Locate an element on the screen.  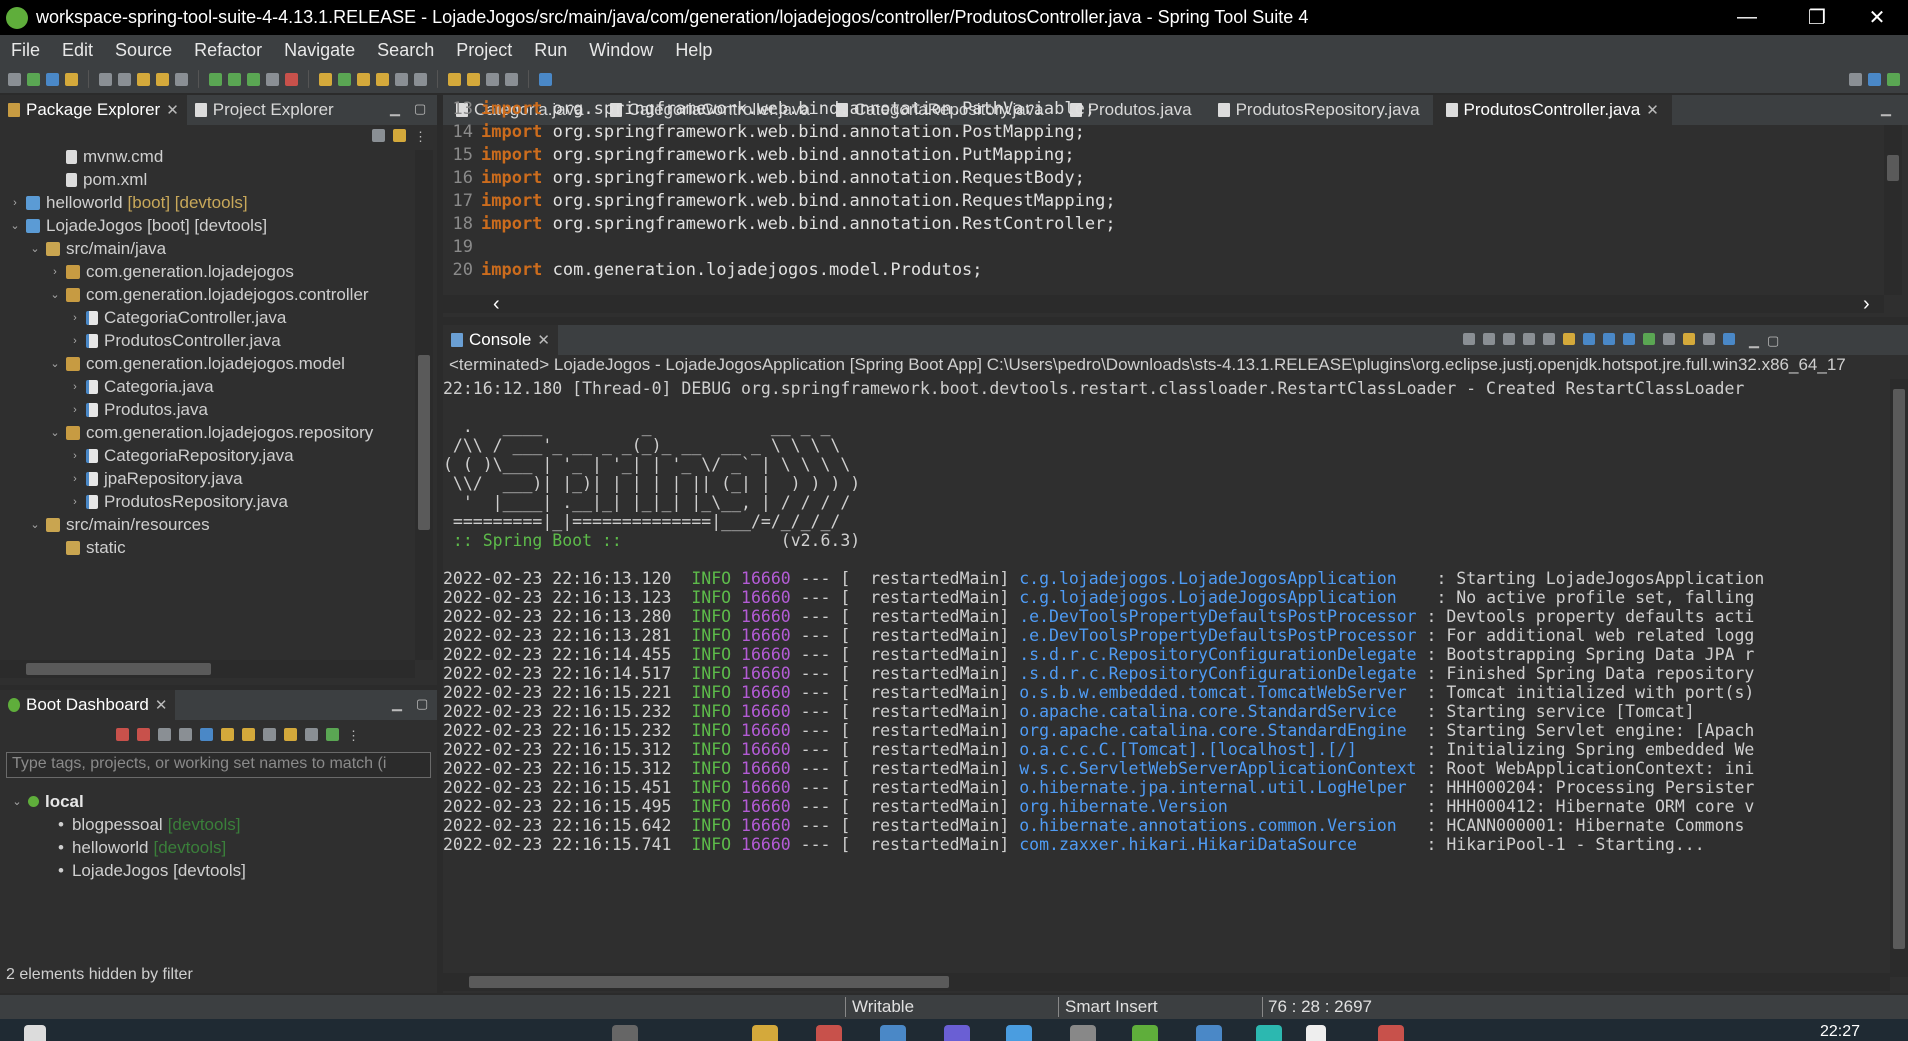
edit-icon is located at coordinates (248, 734).